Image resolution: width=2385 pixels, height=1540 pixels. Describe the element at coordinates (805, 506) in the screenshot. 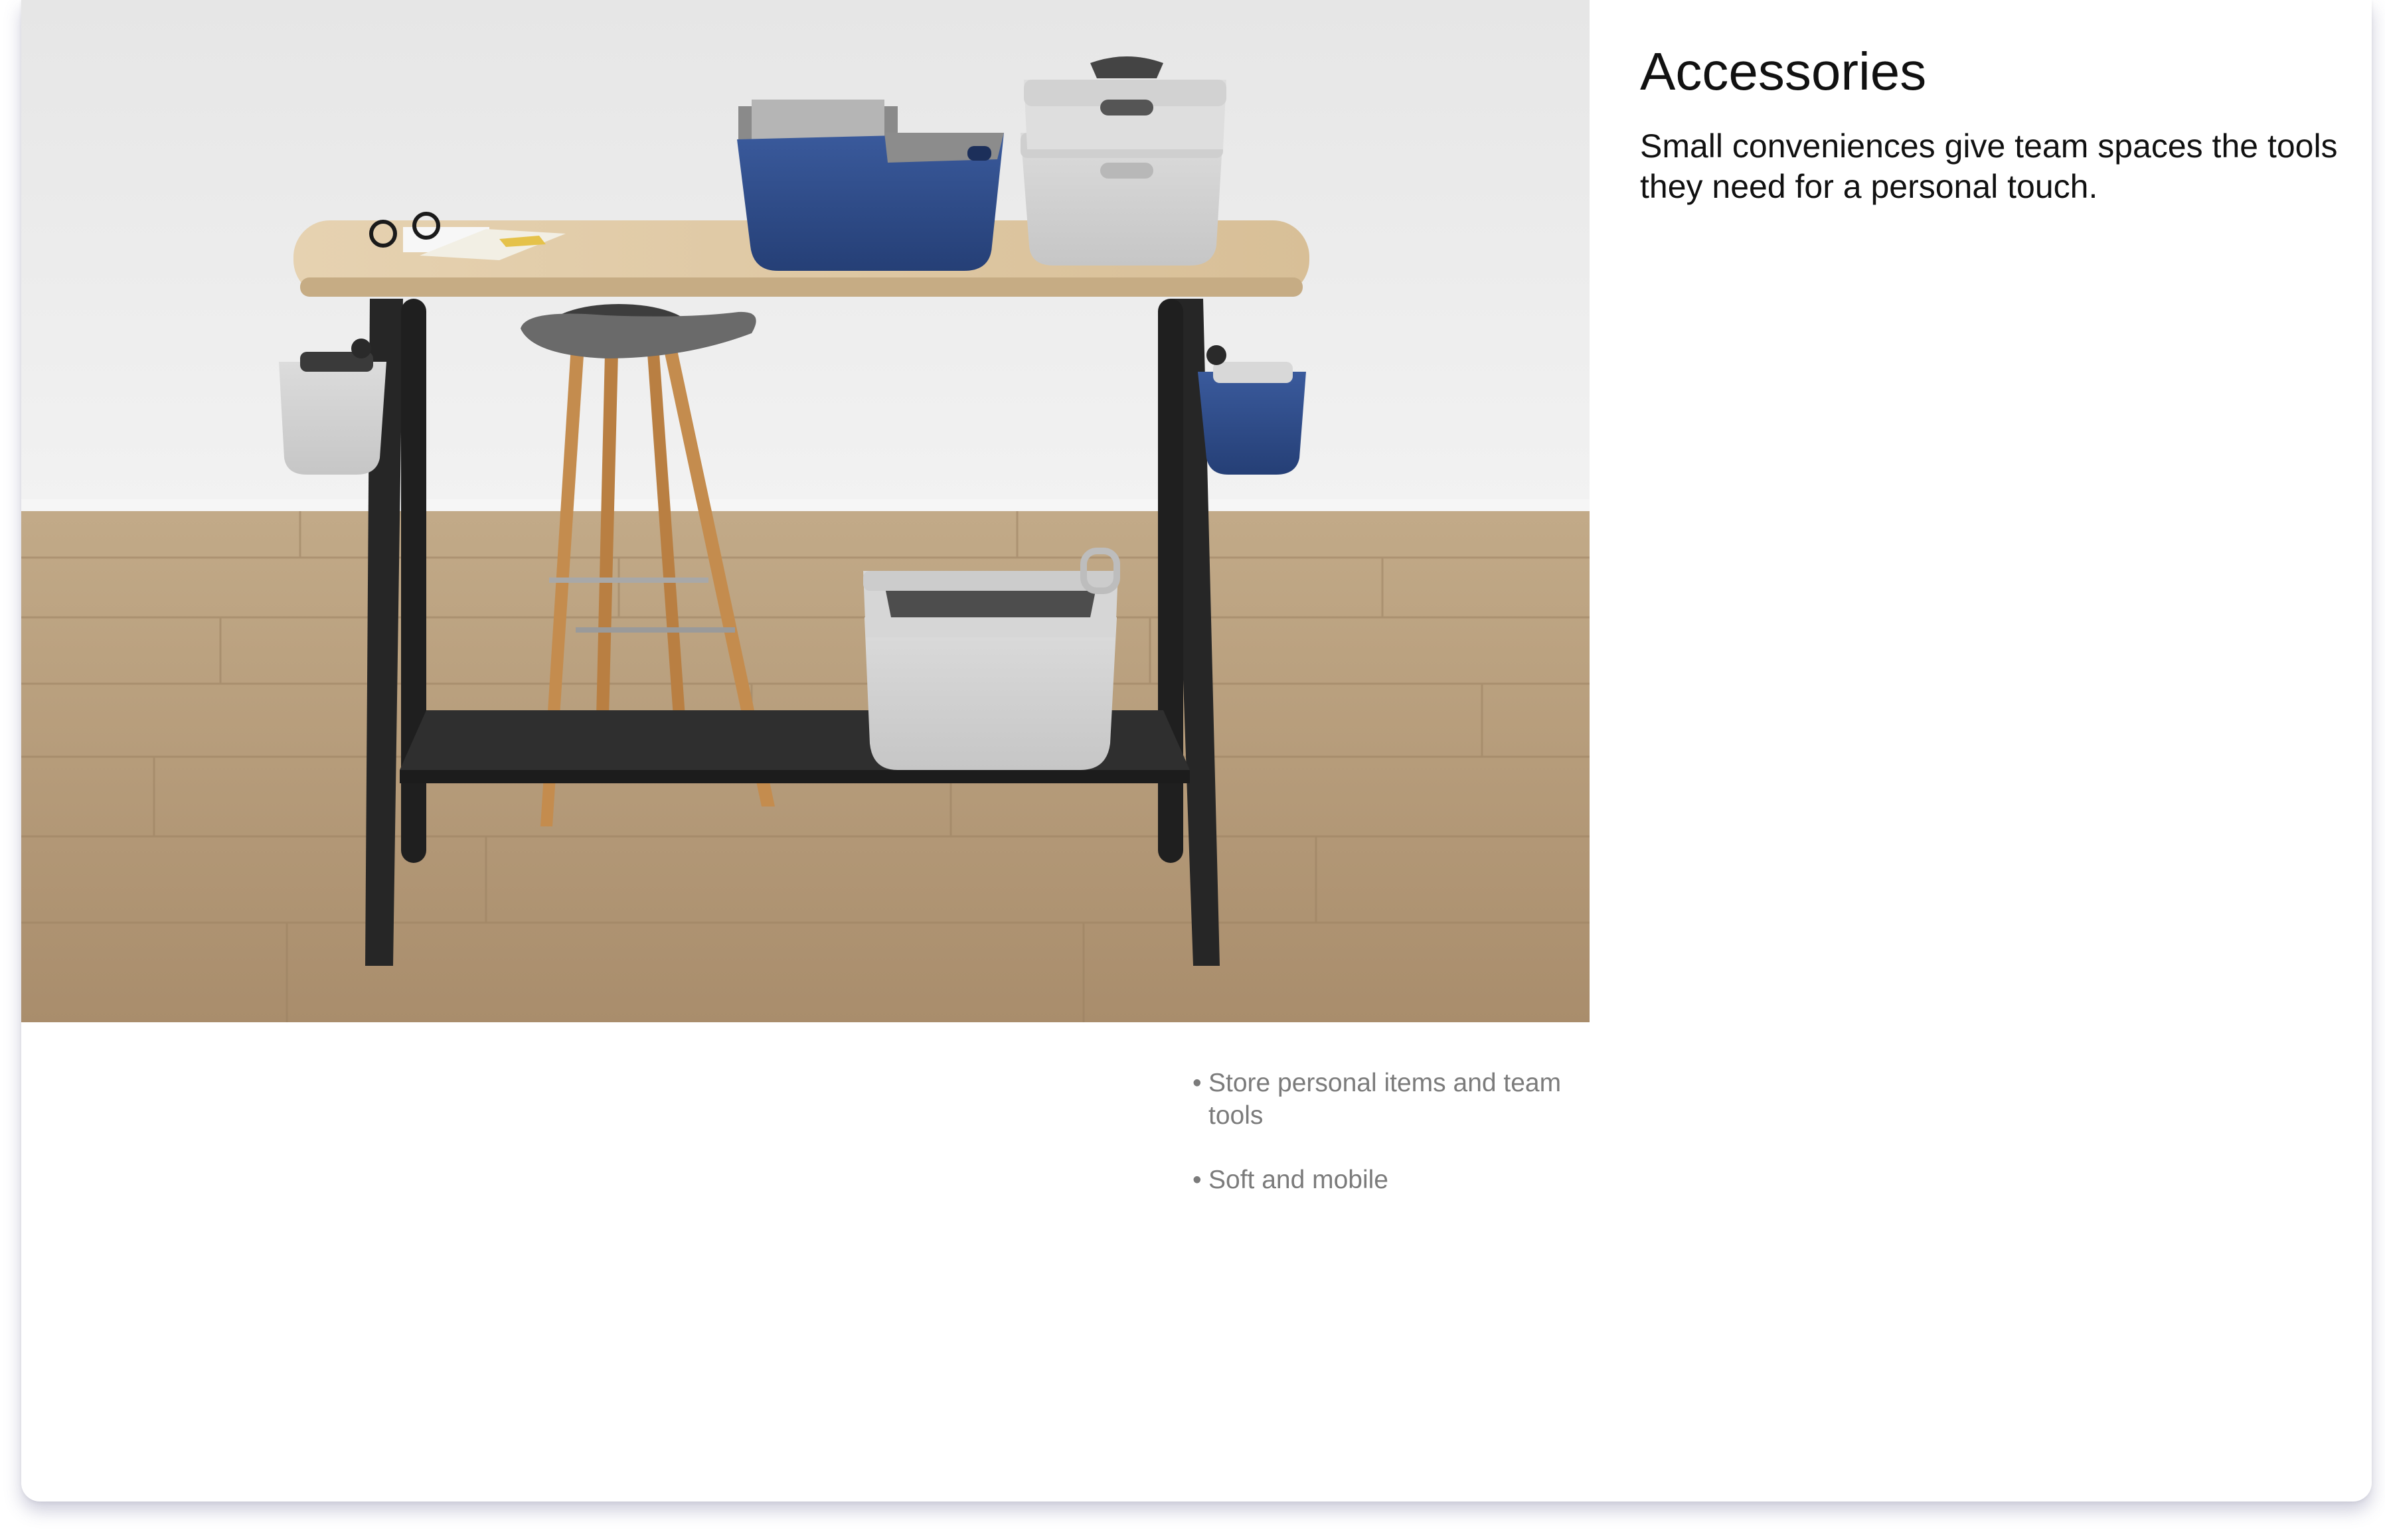

I see `baseboard` at that location.